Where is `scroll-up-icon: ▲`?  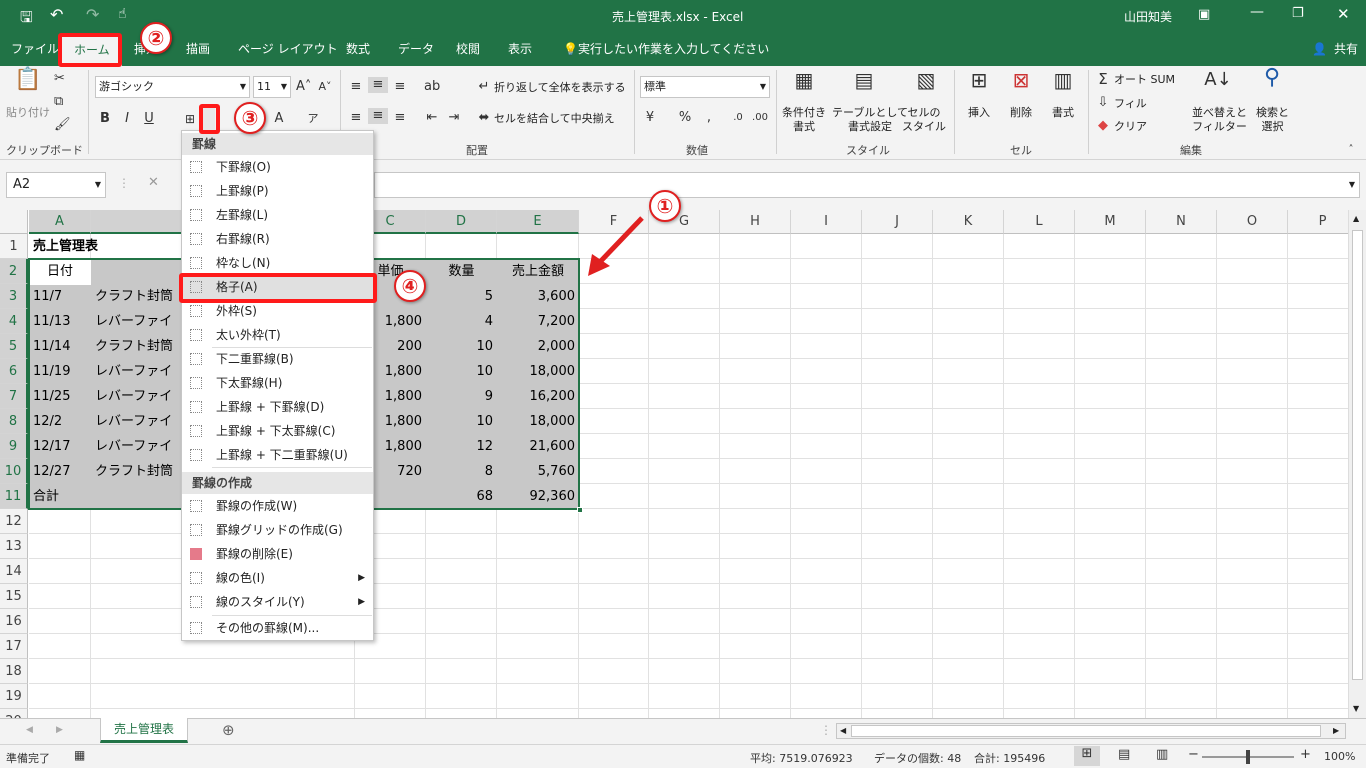
scroll-up-icon: ▲ is located at coordinates (1356, 218).